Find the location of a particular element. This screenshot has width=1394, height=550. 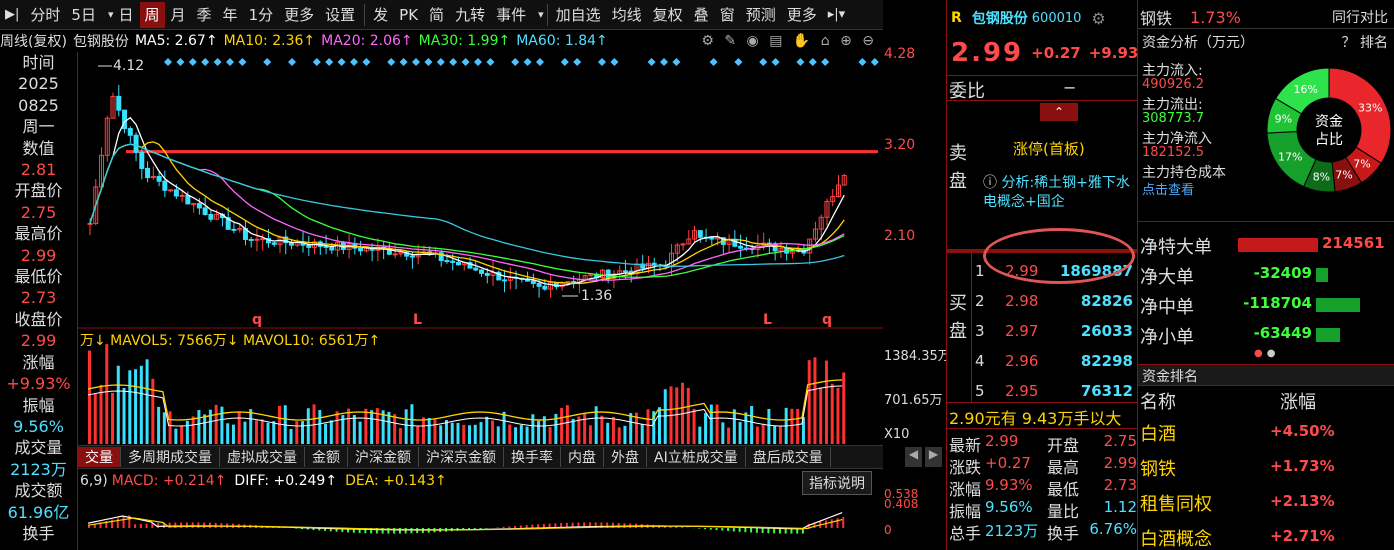

tab-prev-icon: ◀ is located at coordinates (913, 457).